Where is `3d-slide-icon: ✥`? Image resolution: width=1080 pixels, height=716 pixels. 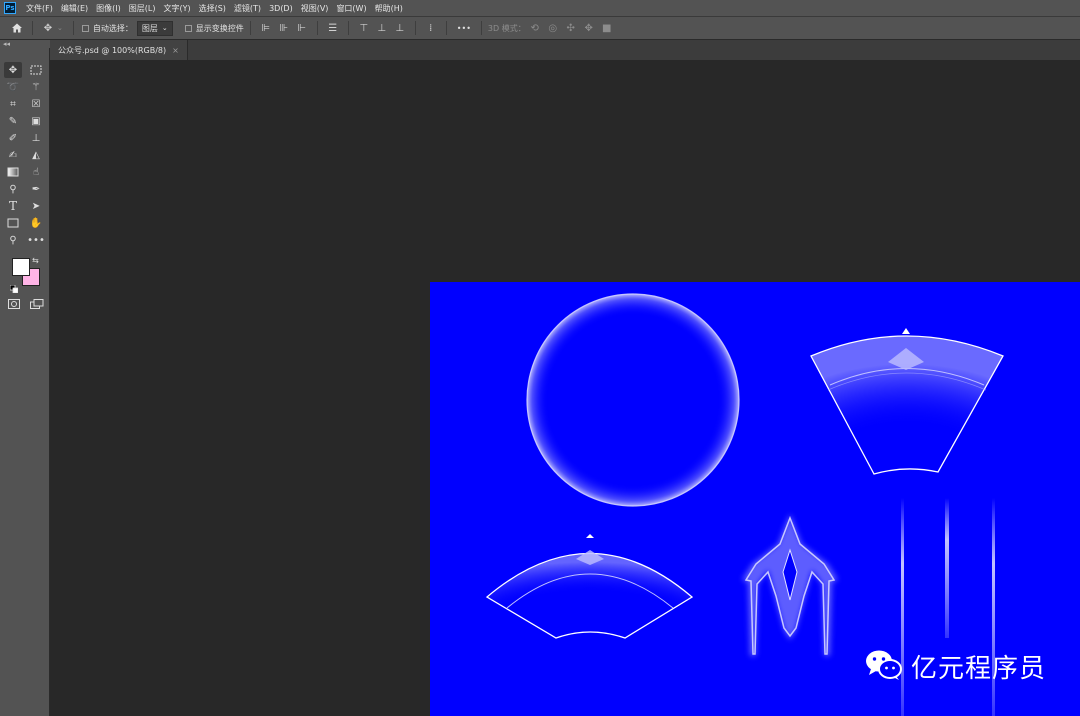
3d-slide-icon: ✥ is located at coordinates (589, 28).